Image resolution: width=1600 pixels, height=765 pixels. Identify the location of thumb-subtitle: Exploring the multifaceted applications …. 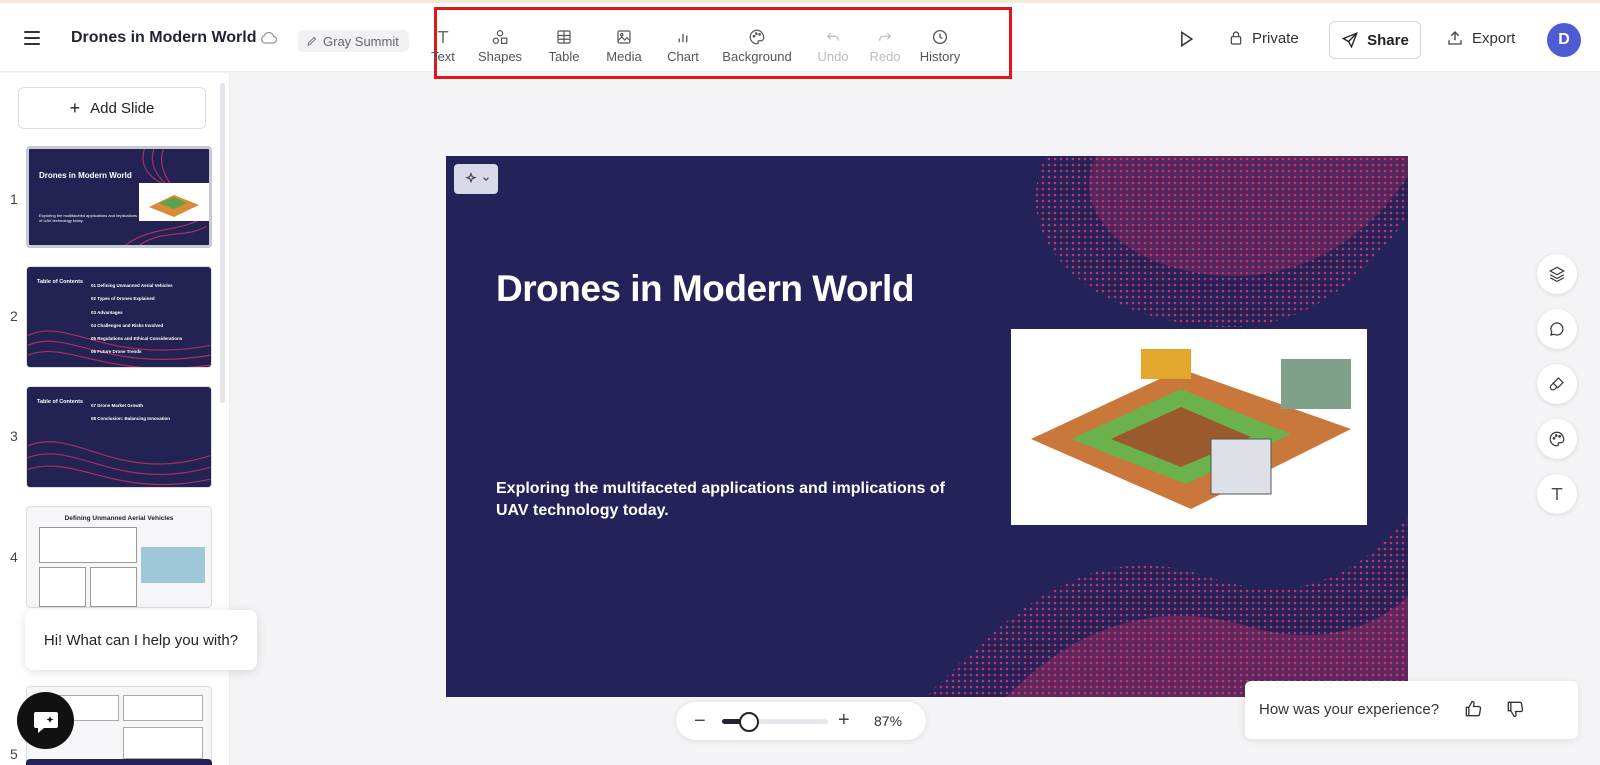
(88, 218).